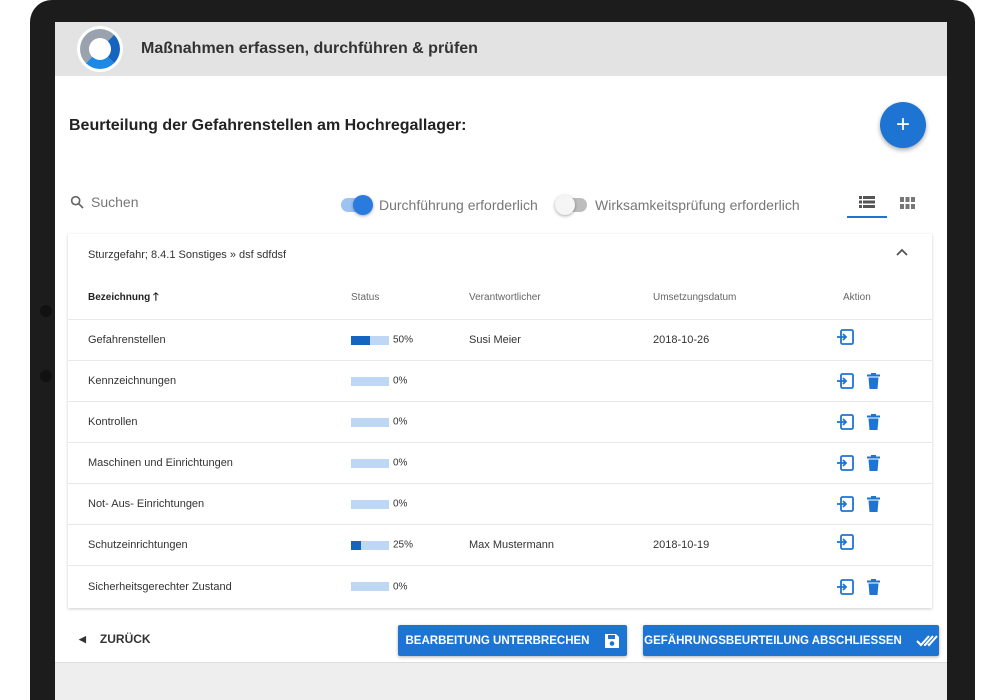 The width and height of the screenshot is (1000, 700). I want to click on cell-umsetzungsdatum: 2018-10-26, so click(681, 340).